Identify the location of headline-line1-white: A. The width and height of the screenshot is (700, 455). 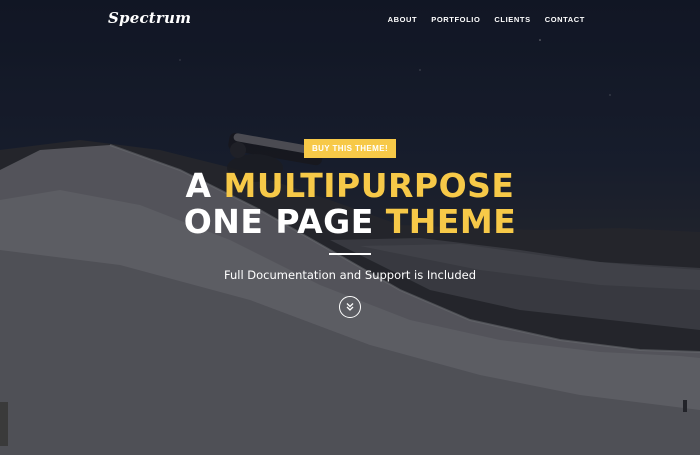
(204, 185).